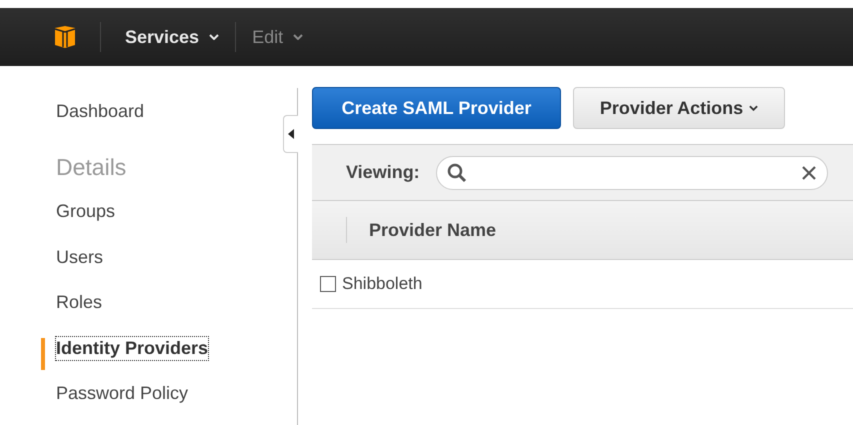 The height and width of the screenshot is (425, 853). Describe the element at coordinates (456, 172) in the screenshot. I see `search-icon` at that location.